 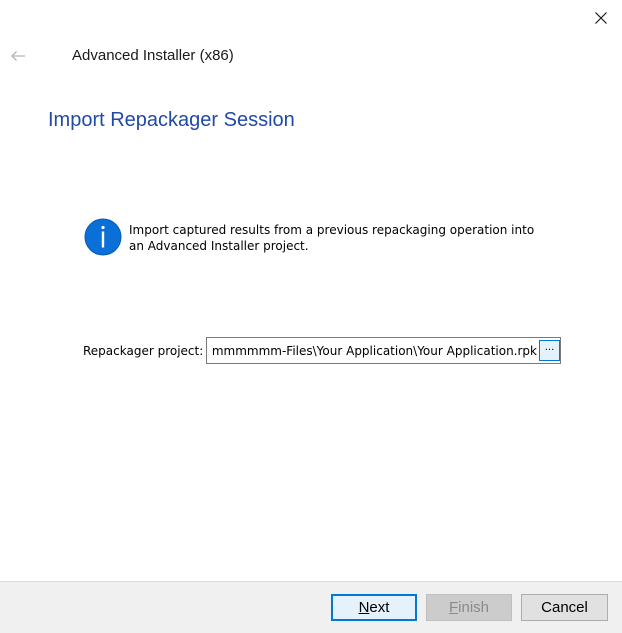 What do you see at coordinates (372, 350) in the screenshot?
I see `repackager-project-input` at bounding box center [372, 350].